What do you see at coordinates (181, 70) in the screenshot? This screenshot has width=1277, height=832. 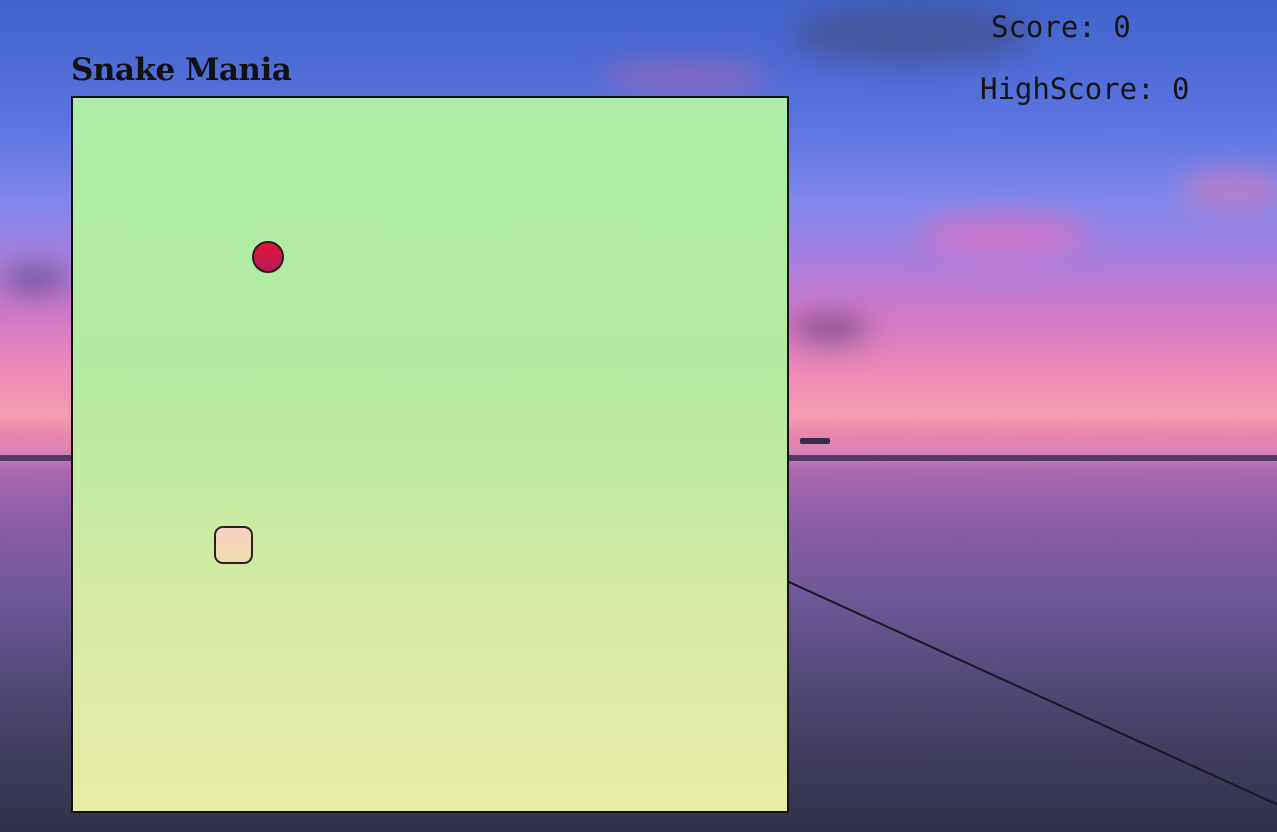 I see `game-title: Snake Mania` at bounding box center [181, 70].